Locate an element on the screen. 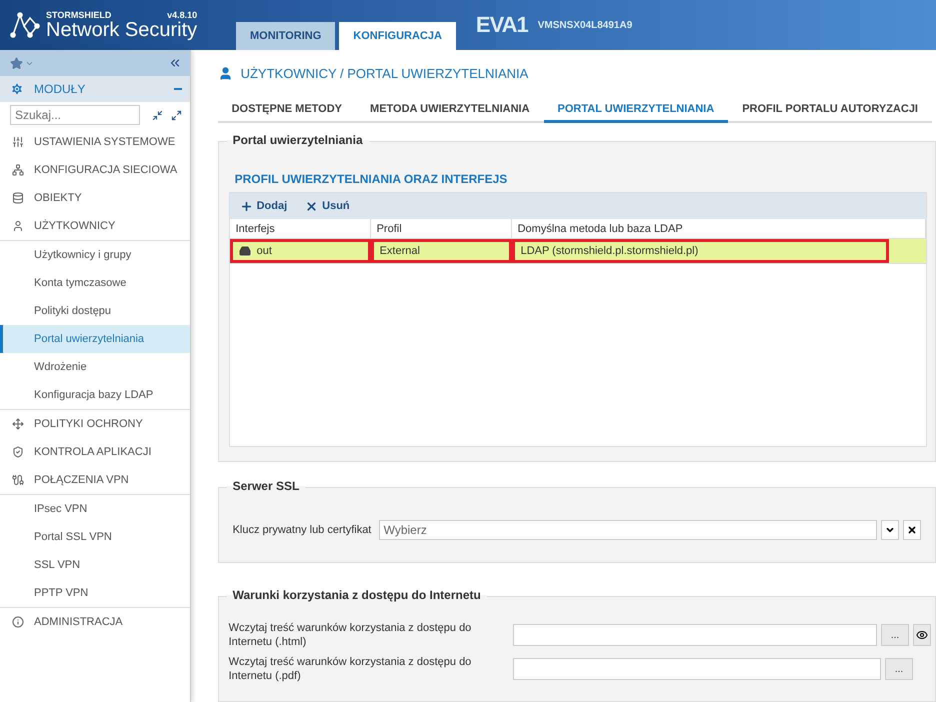  version-label: v4.8.10 is located at coordinates (182, 15).